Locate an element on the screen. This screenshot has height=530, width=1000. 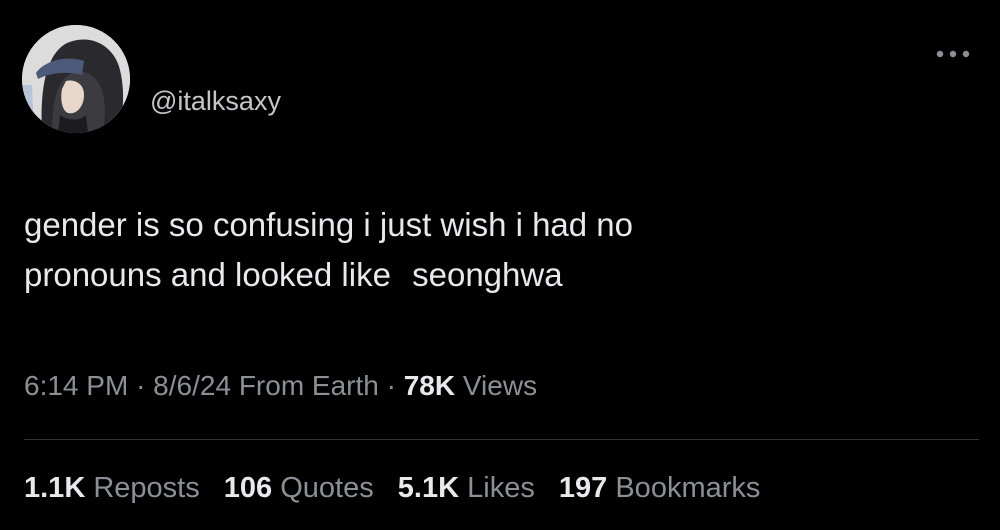
tweet-text-line-2-part-1: pronouns and looked like is located at coordinates (207, 274).